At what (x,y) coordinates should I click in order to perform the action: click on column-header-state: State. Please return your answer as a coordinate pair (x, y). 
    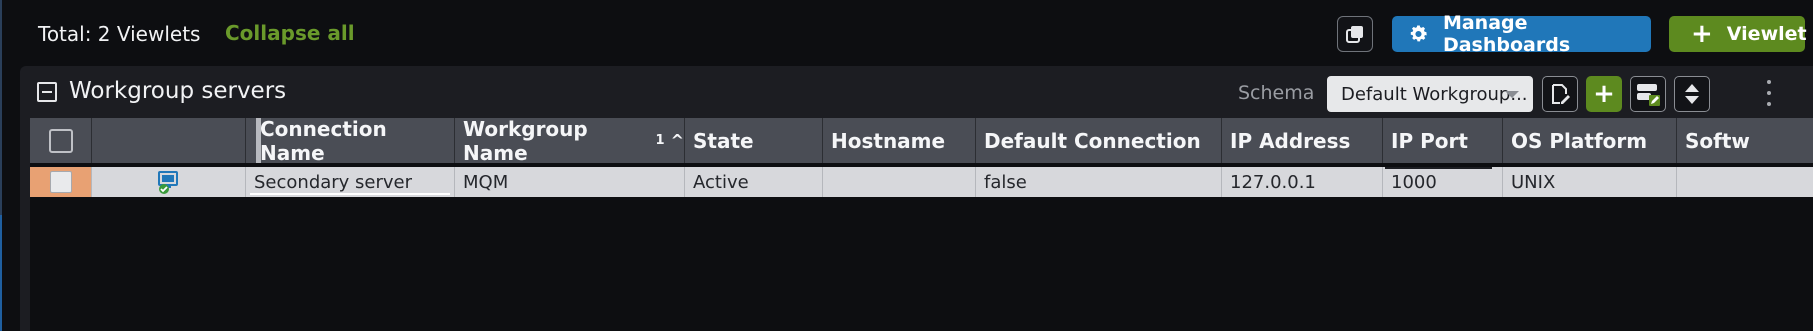
    Looking at the image, I should click on (754, 140).